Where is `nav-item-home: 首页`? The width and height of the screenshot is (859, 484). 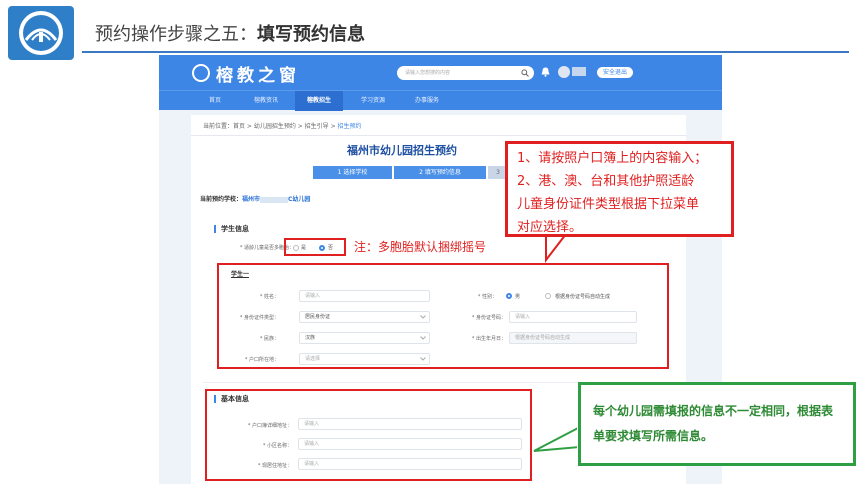 nav-item-home: 首页 is located at coordinates (215, 101).